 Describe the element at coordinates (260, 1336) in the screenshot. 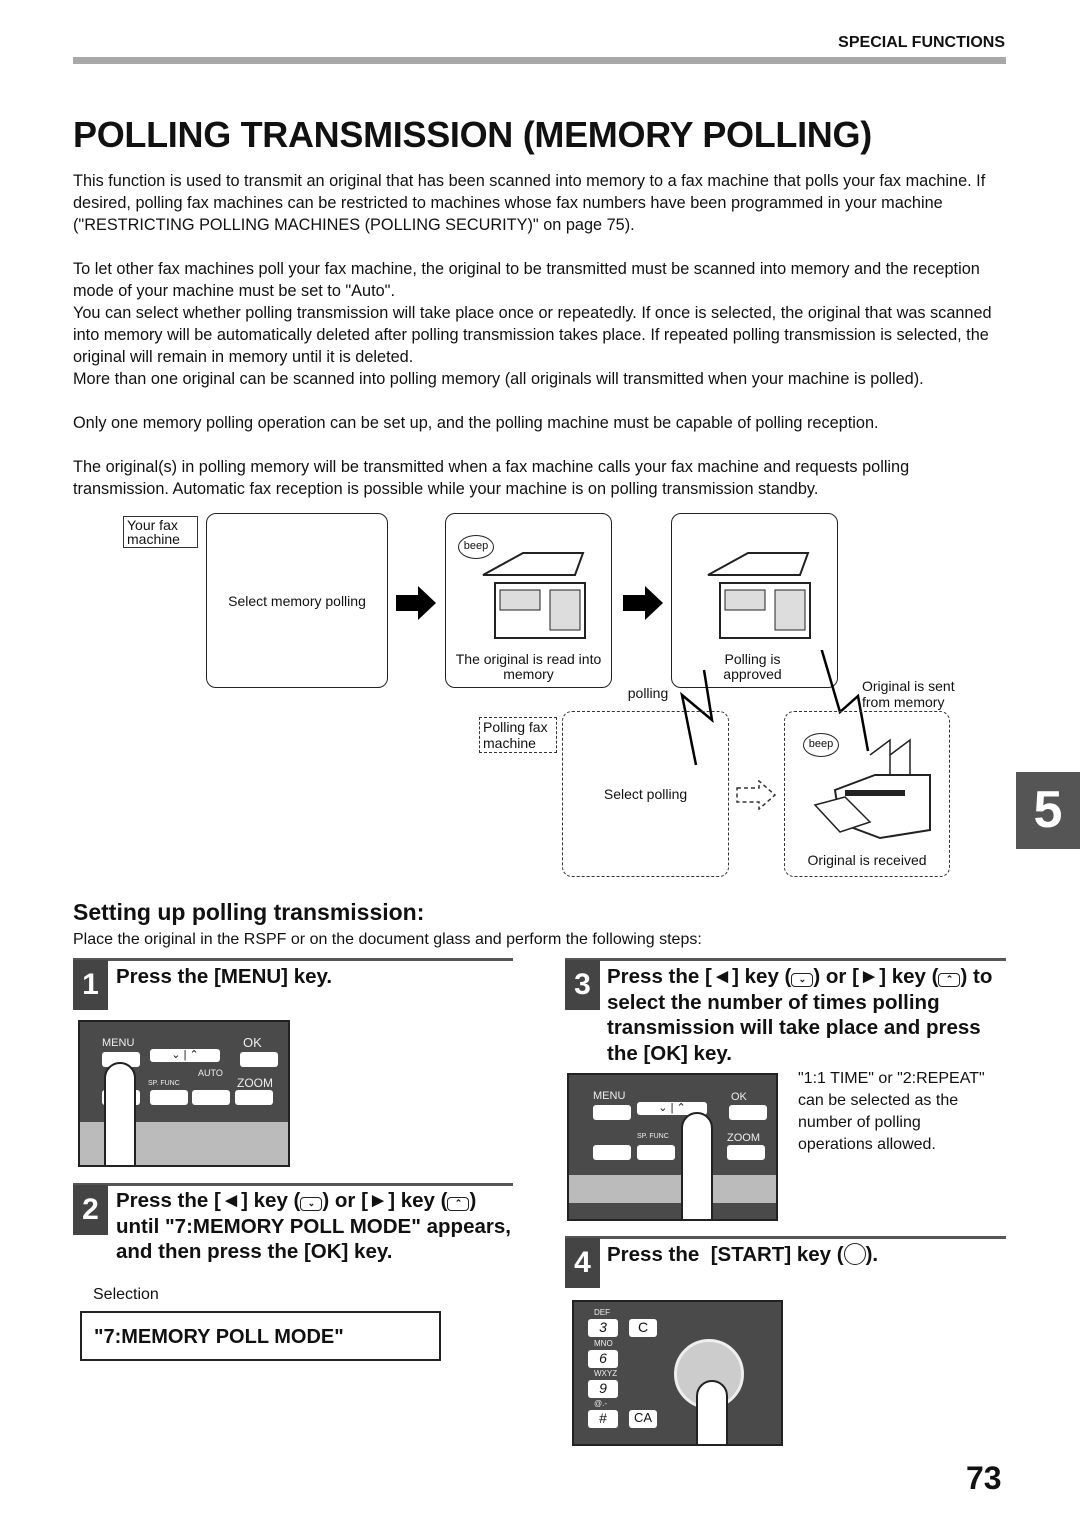

I see `display-selection: "7:MEMORY POLL MODE"` at that location.